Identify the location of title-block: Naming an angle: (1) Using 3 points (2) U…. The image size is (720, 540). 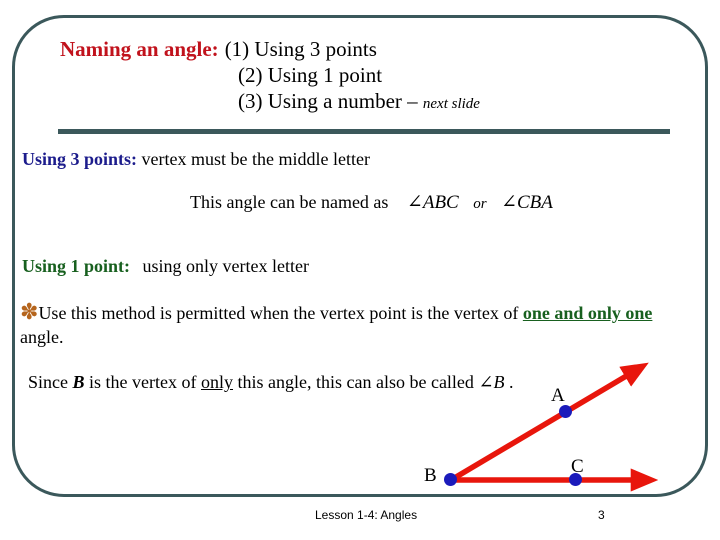
(370, 76).